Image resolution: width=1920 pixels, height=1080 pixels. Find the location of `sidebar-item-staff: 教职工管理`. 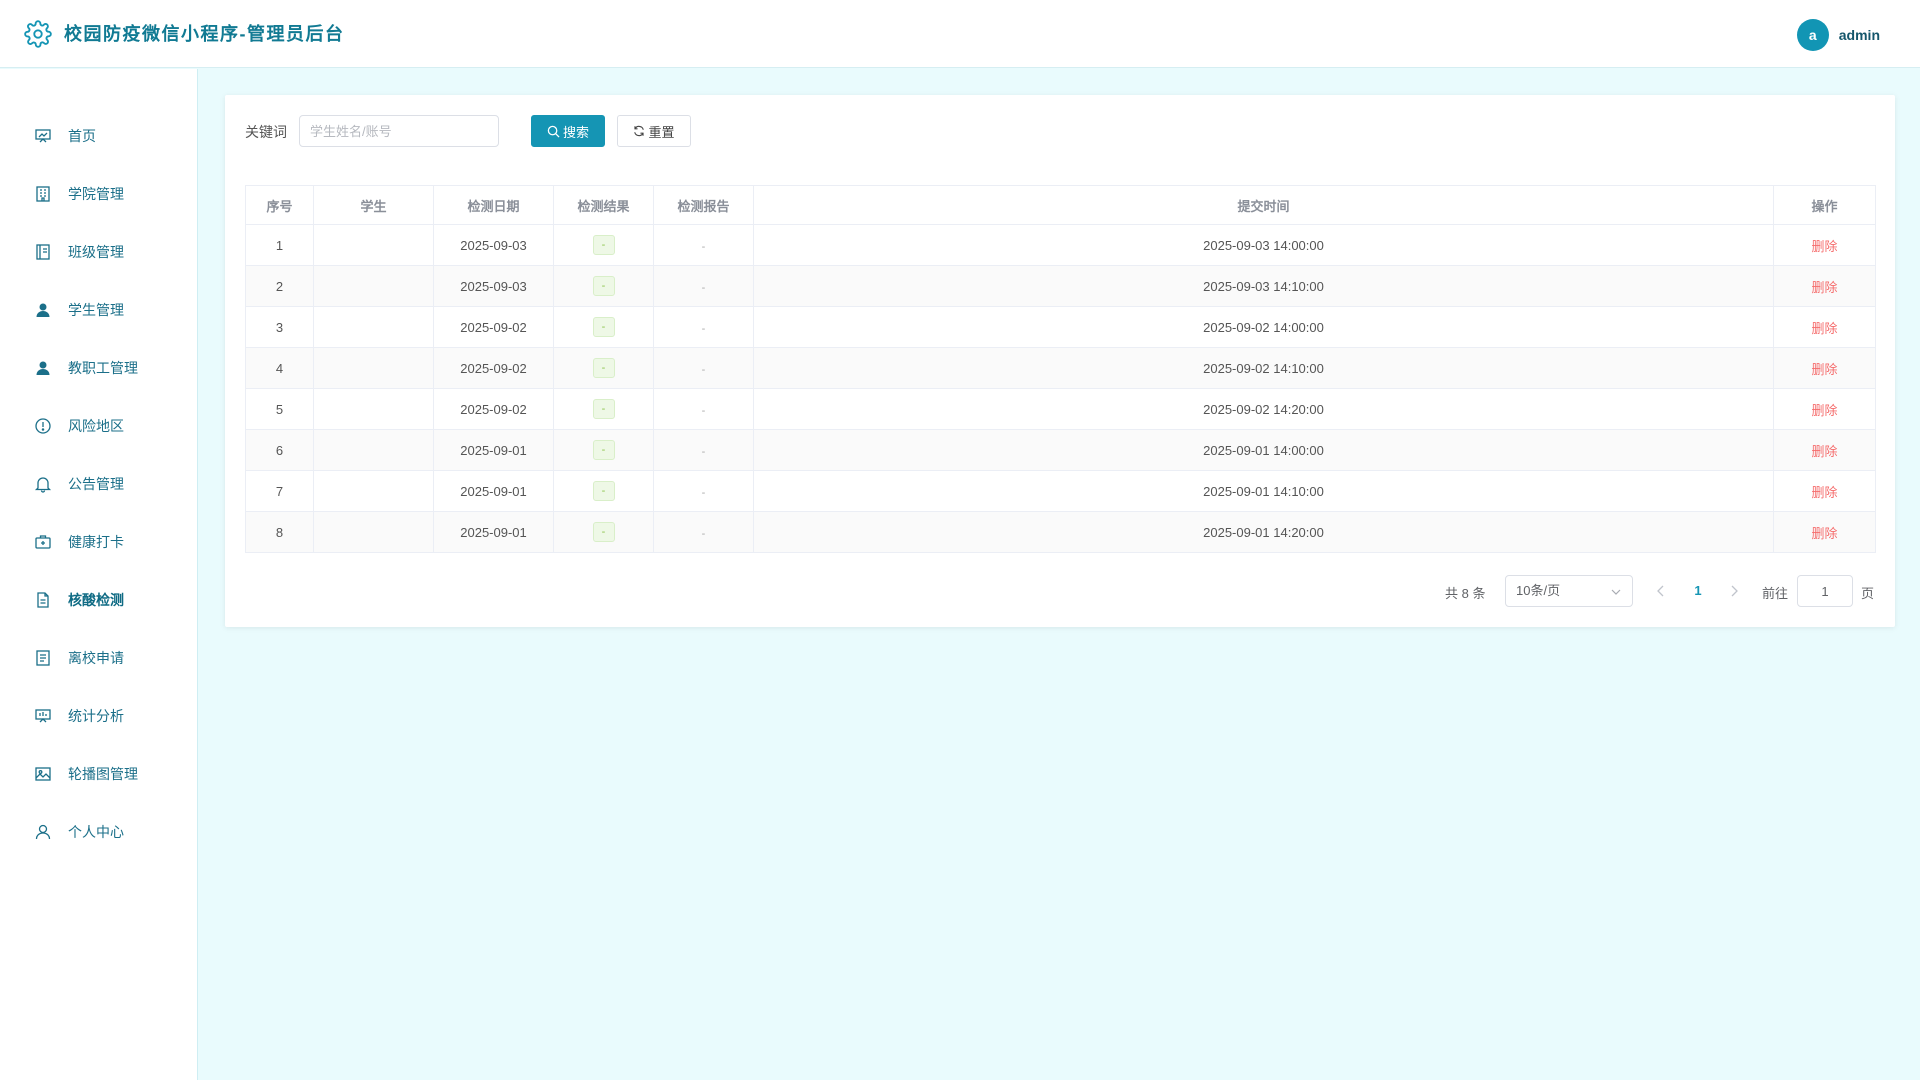

sidebar-item-staff: 教职工管理 is located at coordinates (99, 368).